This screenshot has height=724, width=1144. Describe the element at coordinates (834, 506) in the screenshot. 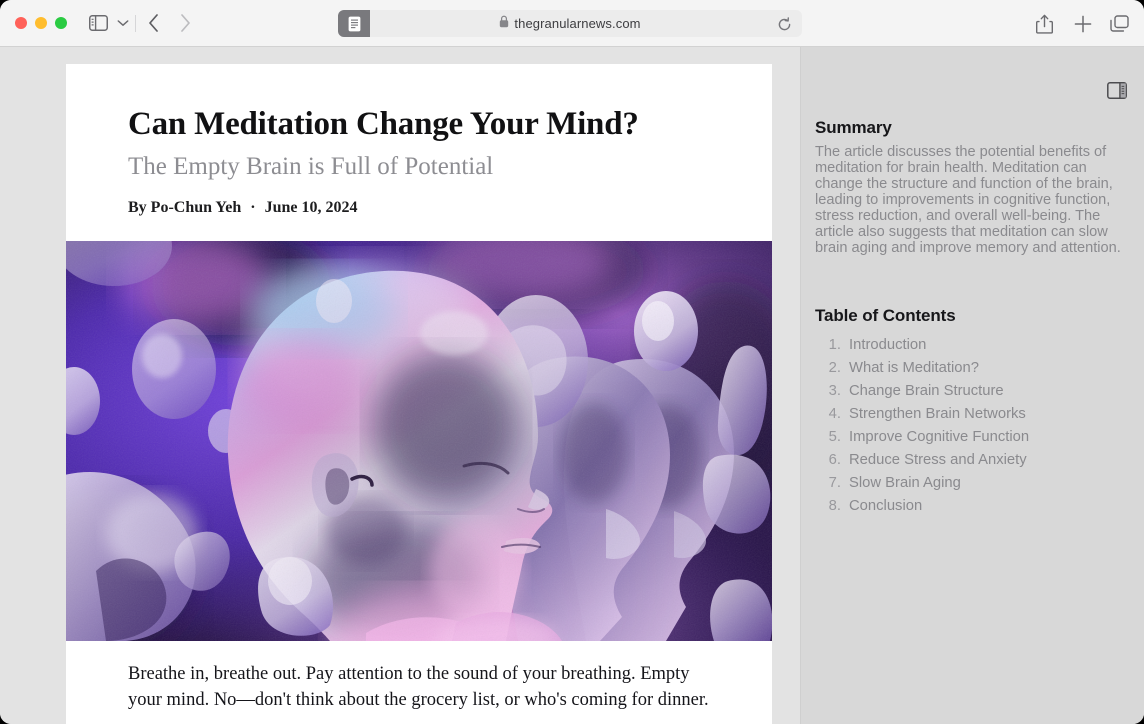

I see `toc-item-number: 8.` at that location.